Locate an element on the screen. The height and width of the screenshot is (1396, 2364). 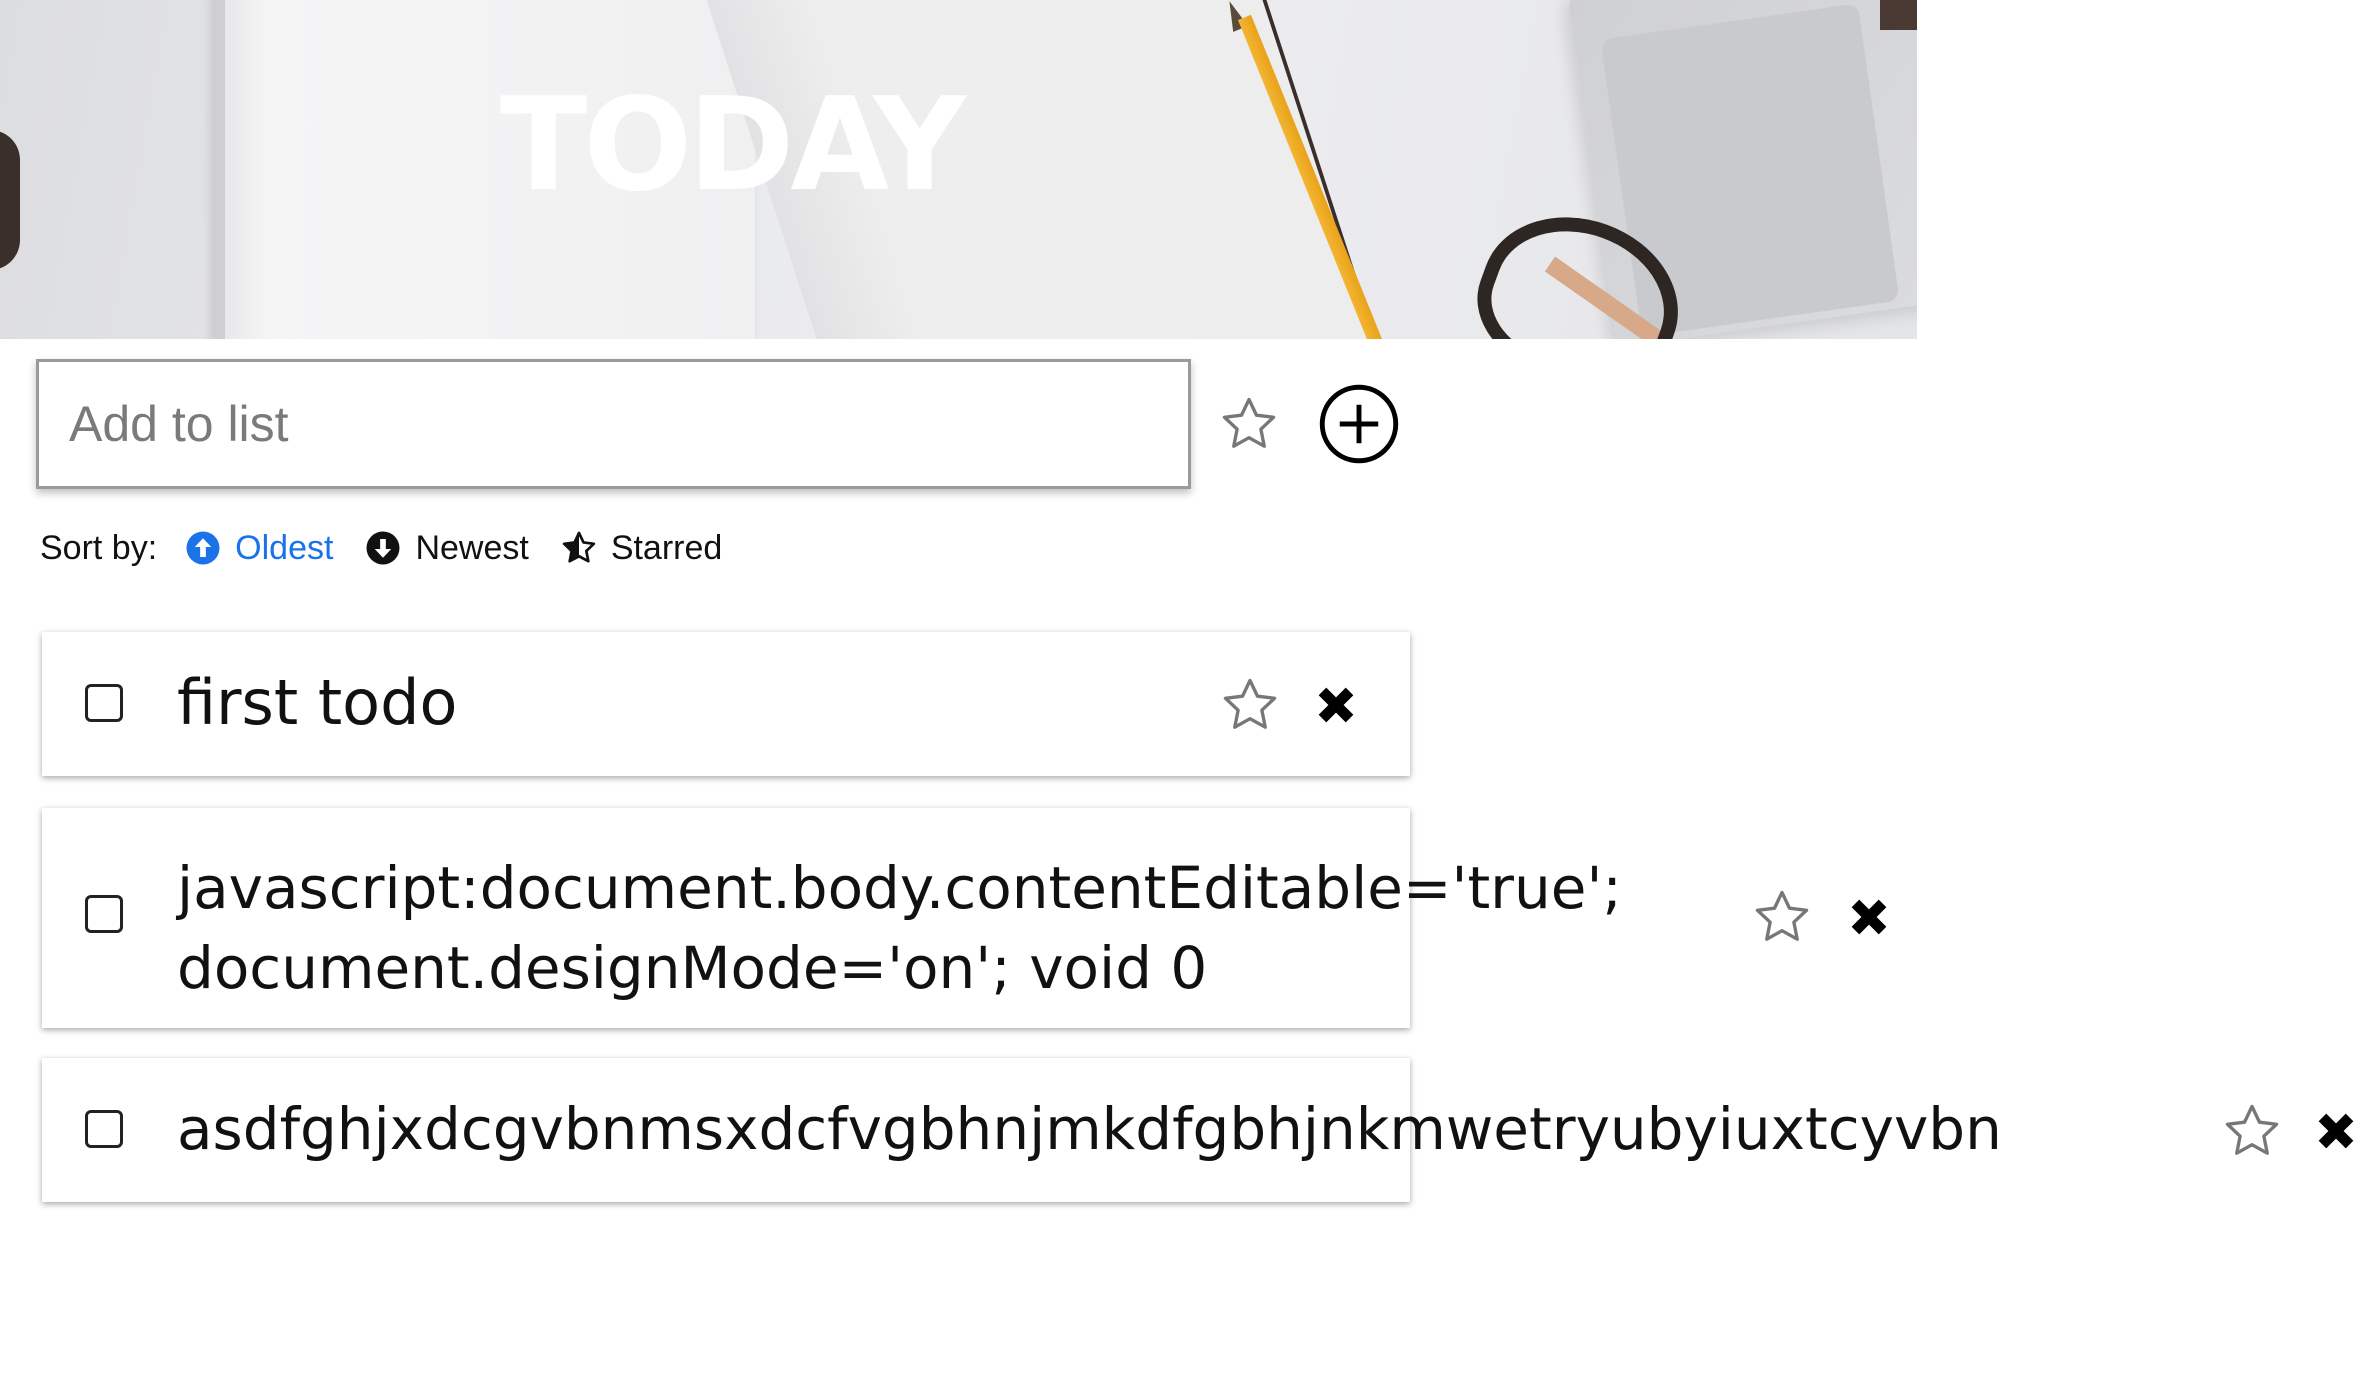
arrow-up-circle-icon is located at coordinates (203, 548).